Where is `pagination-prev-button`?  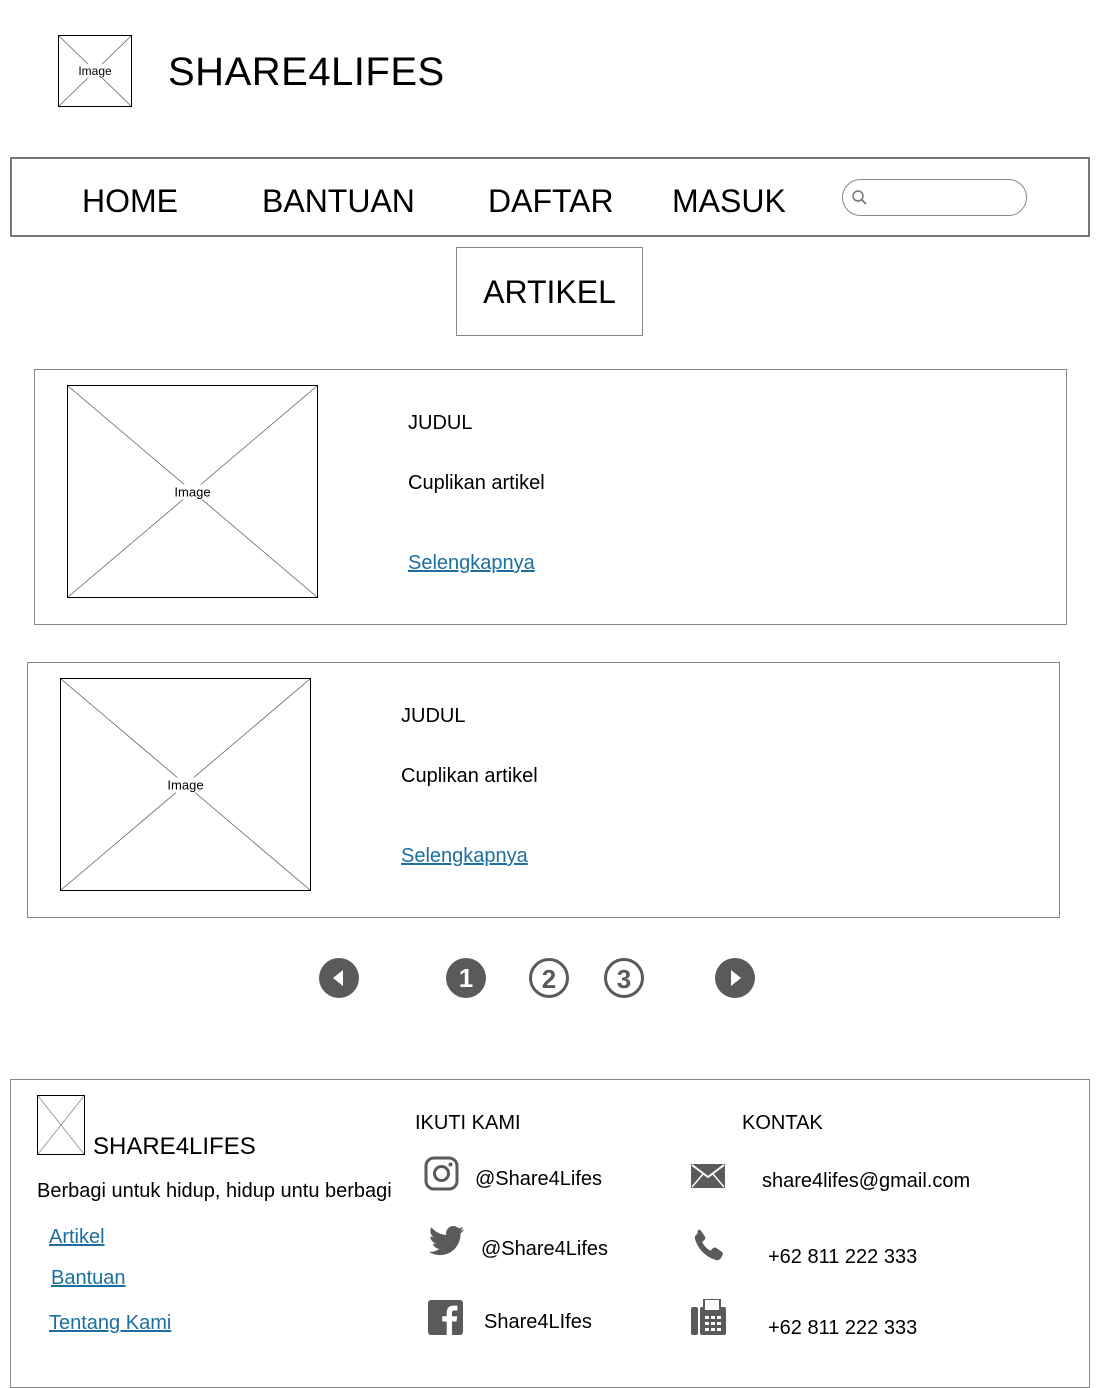
pagination-prev-button is located at coordinates (339, 978).